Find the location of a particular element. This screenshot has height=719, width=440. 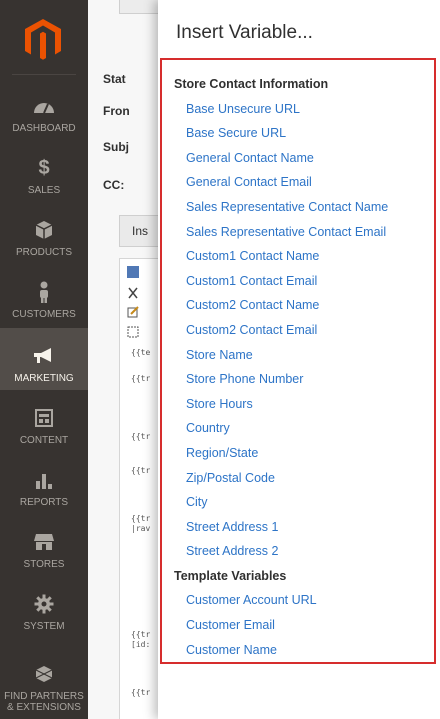

variable-group-label: Template Variables is located at coordinates (230, 575).